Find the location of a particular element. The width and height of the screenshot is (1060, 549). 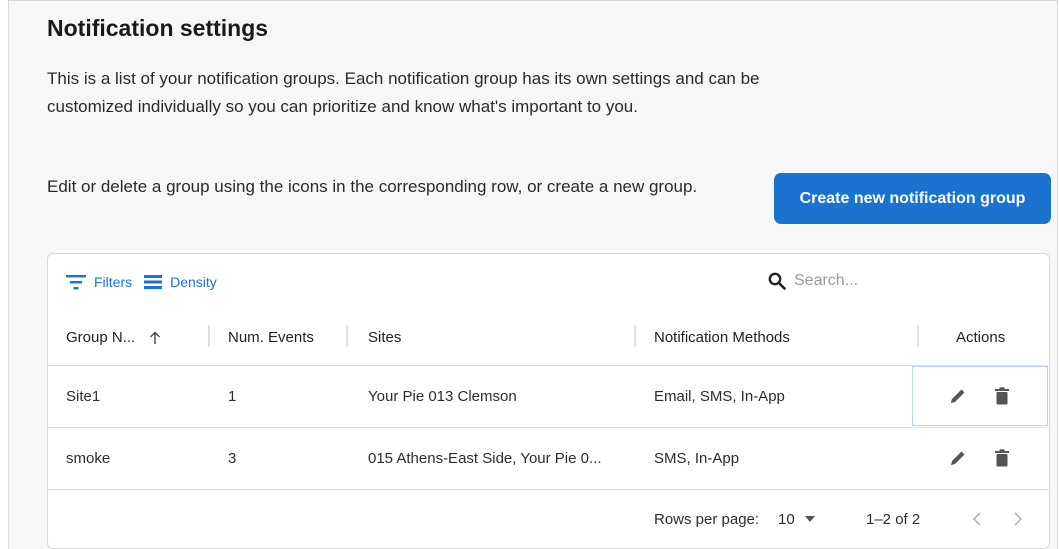

page-title: Notification settings is located at coordinates (158, 28).